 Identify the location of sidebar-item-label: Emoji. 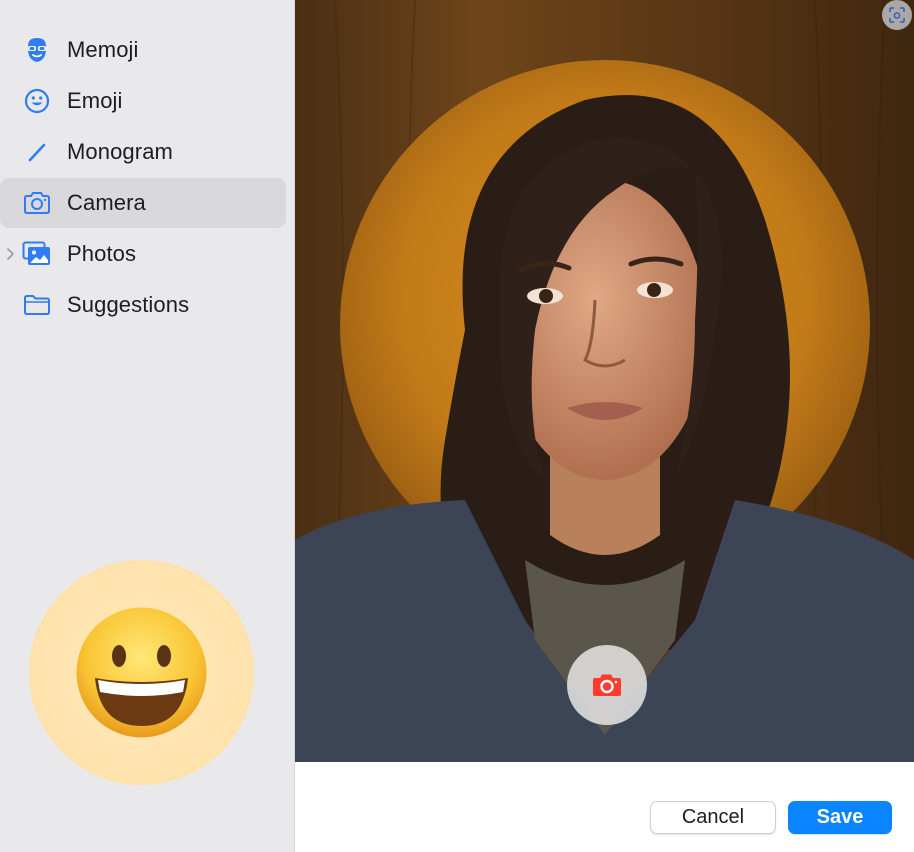
(95, 100).